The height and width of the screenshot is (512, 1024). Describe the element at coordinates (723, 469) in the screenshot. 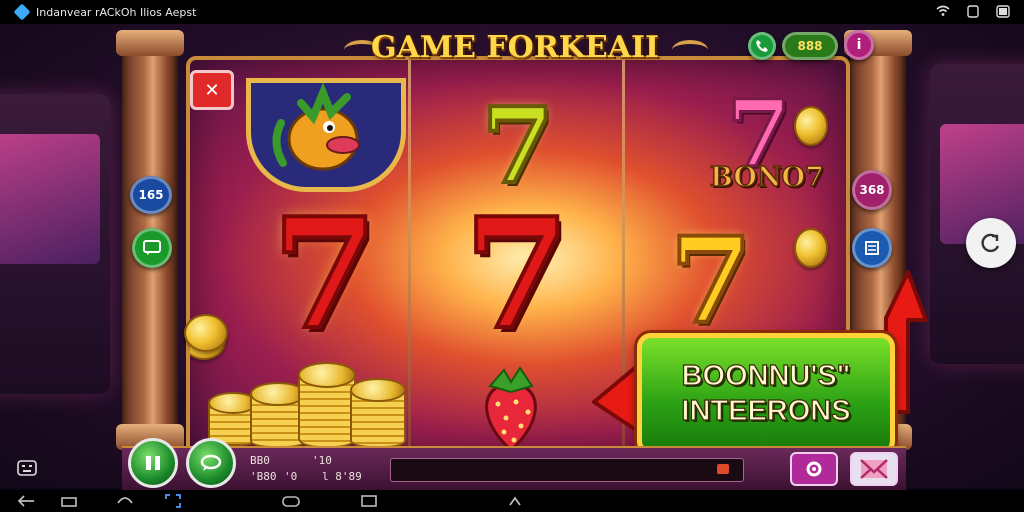

I see `message-indicator` at that location.